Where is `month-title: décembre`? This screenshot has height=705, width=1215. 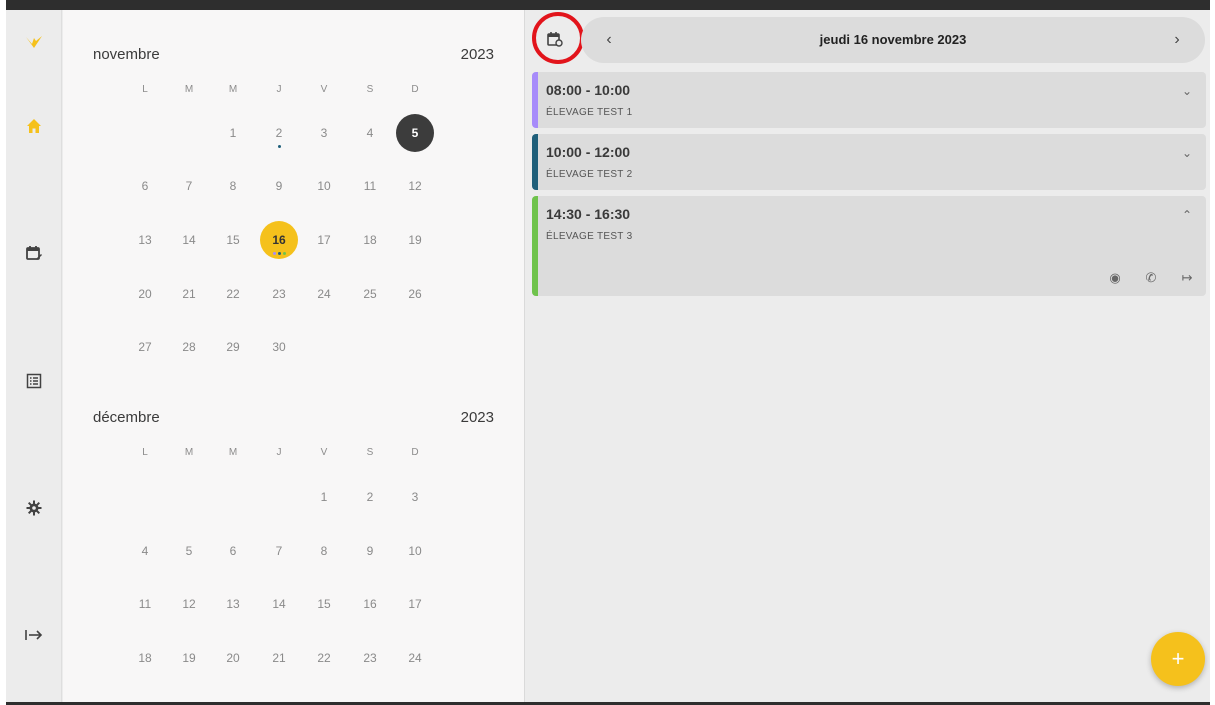 month-title: décembre is located at coordinates (126, 417).